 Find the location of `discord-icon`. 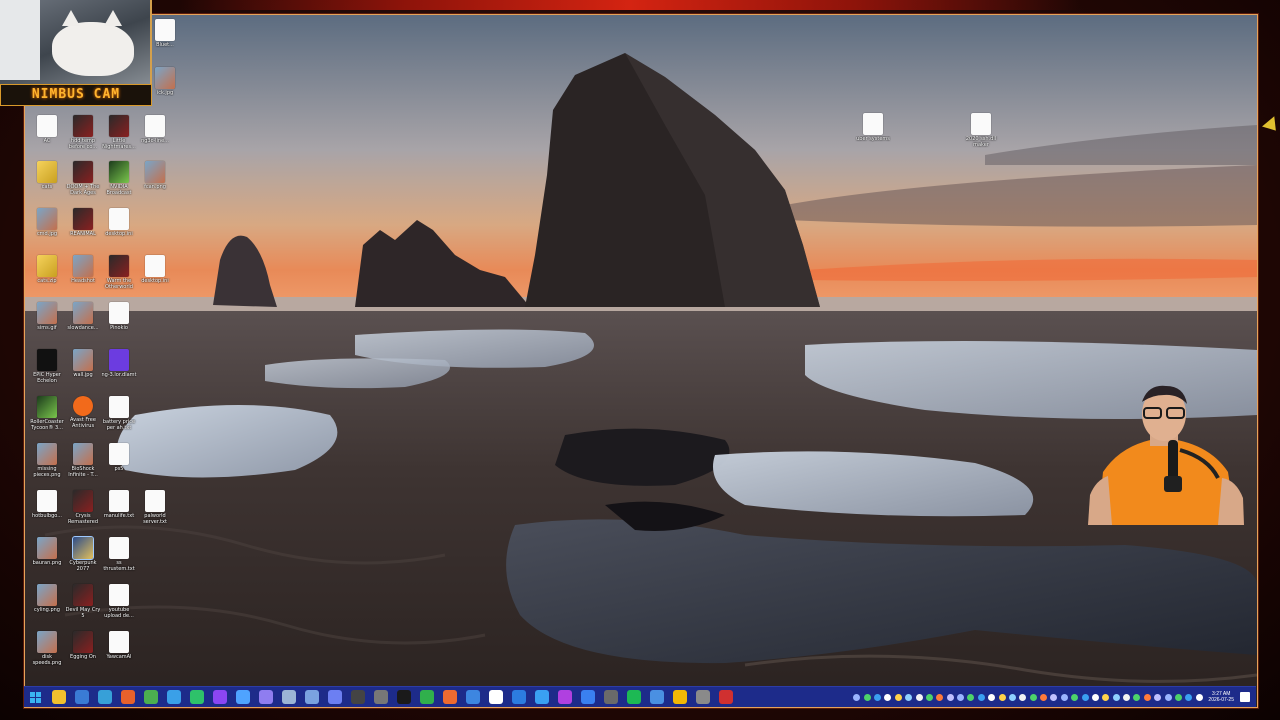

discord-icon is located at coordinates (334, 697).